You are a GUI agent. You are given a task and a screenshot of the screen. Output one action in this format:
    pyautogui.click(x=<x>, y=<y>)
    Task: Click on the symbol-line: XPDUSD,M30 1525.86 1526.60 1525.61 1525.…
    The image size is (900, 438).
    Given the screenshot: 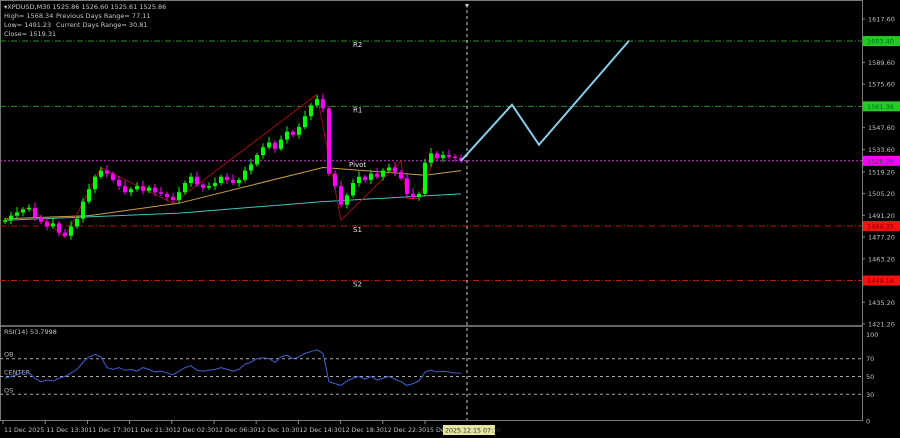 What is the action you would take?
    pyautogui.click(x=87, y=7)
    